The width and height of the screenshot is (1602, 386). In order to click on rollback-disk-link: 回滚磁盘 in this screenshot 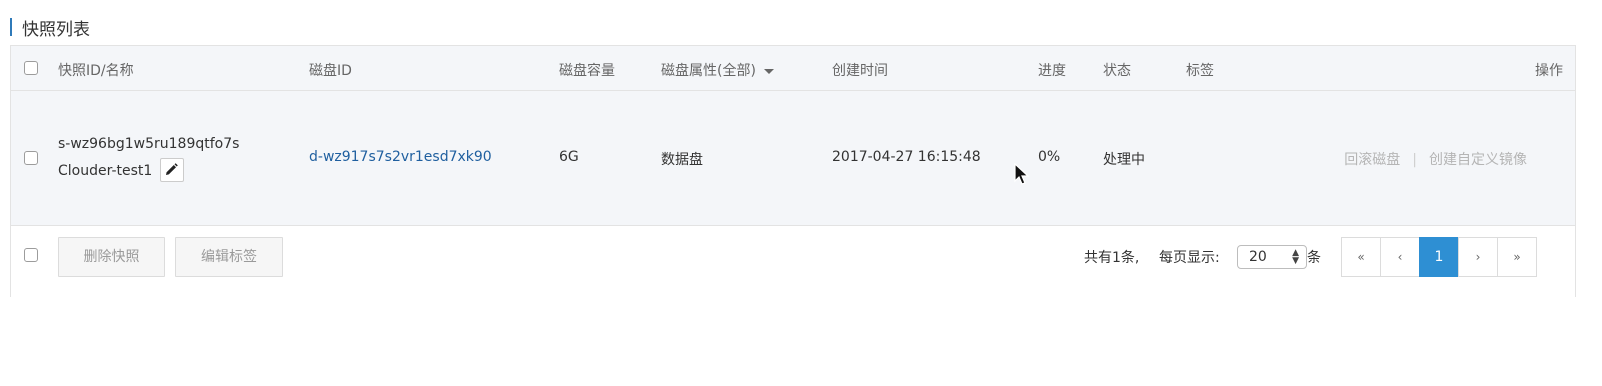, I will do `click(1372, 160)`.